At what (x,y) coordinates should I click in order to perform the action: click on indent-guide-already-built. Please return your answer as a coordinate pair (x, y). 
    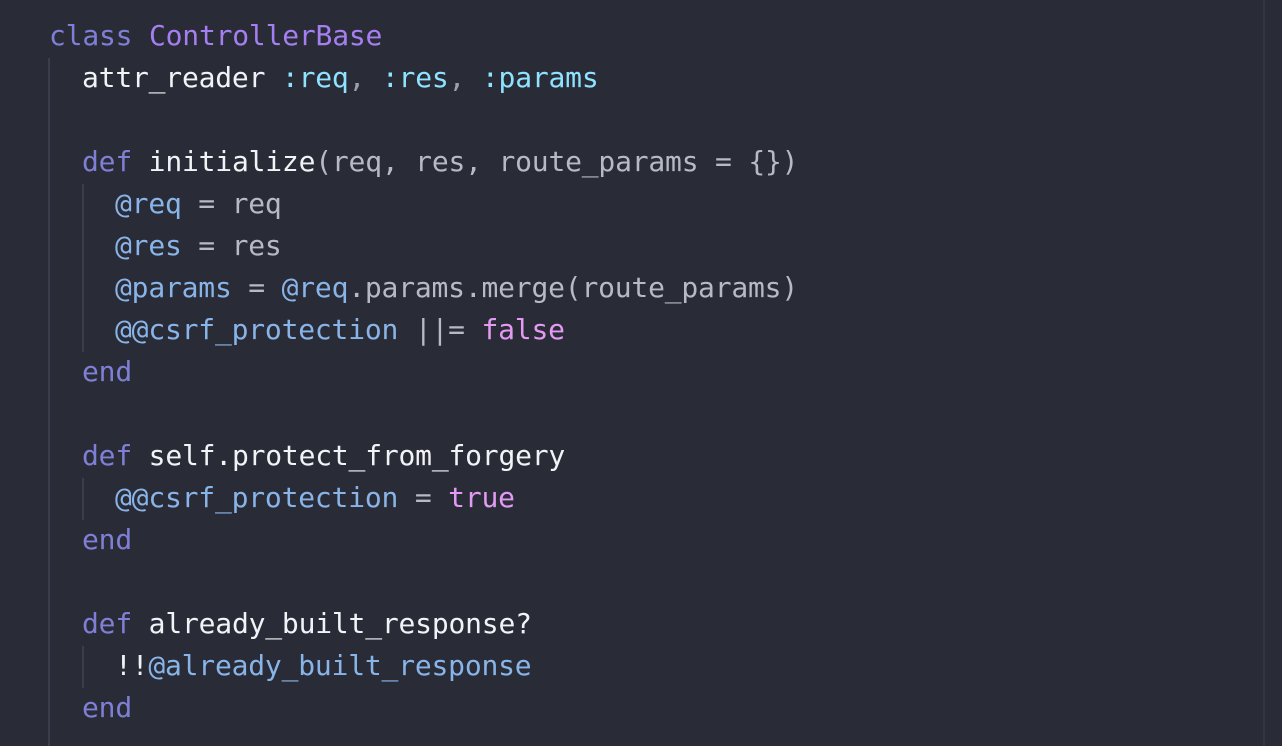
    Looking at the image, I should click on (83, 667).